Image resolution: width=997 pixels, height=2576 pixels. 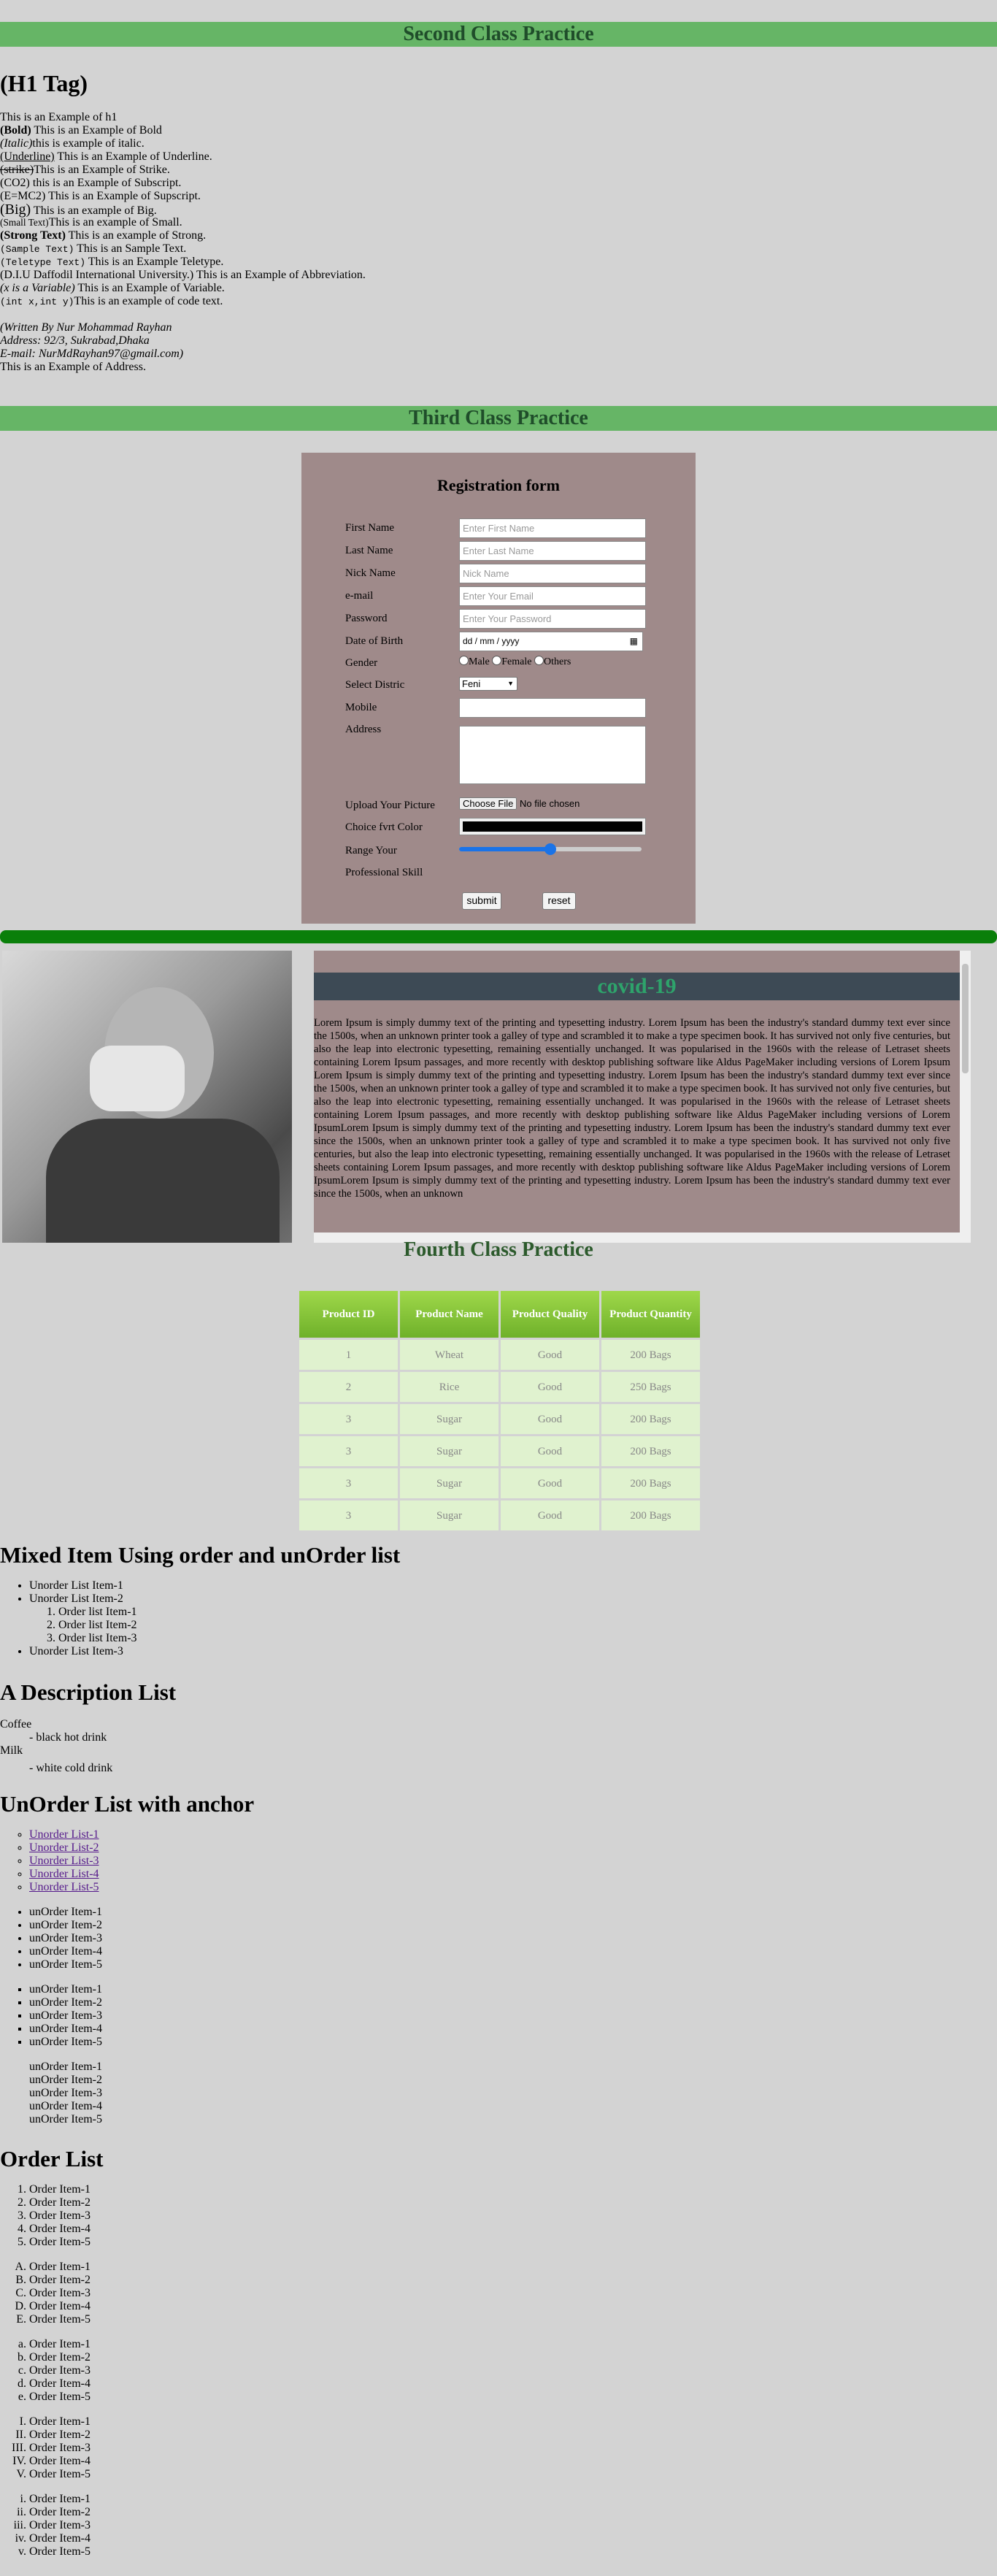 I want to click on table-cell: 250 Bags, so click(x=650, y=1387).